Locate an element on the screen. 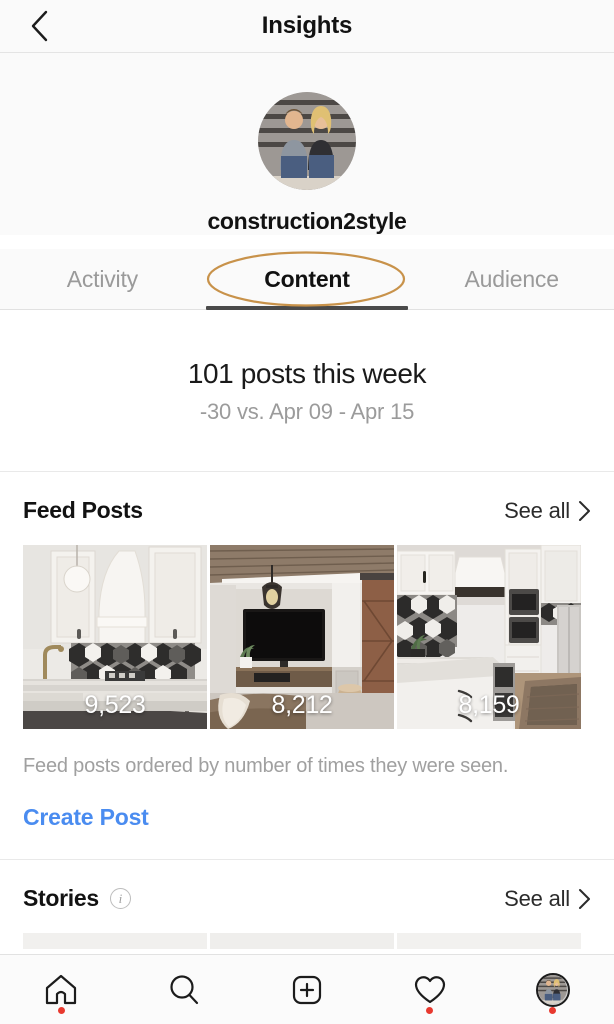 This screenshot has height=1024, width=614. heart-icon is located at coordinates (429, 989).